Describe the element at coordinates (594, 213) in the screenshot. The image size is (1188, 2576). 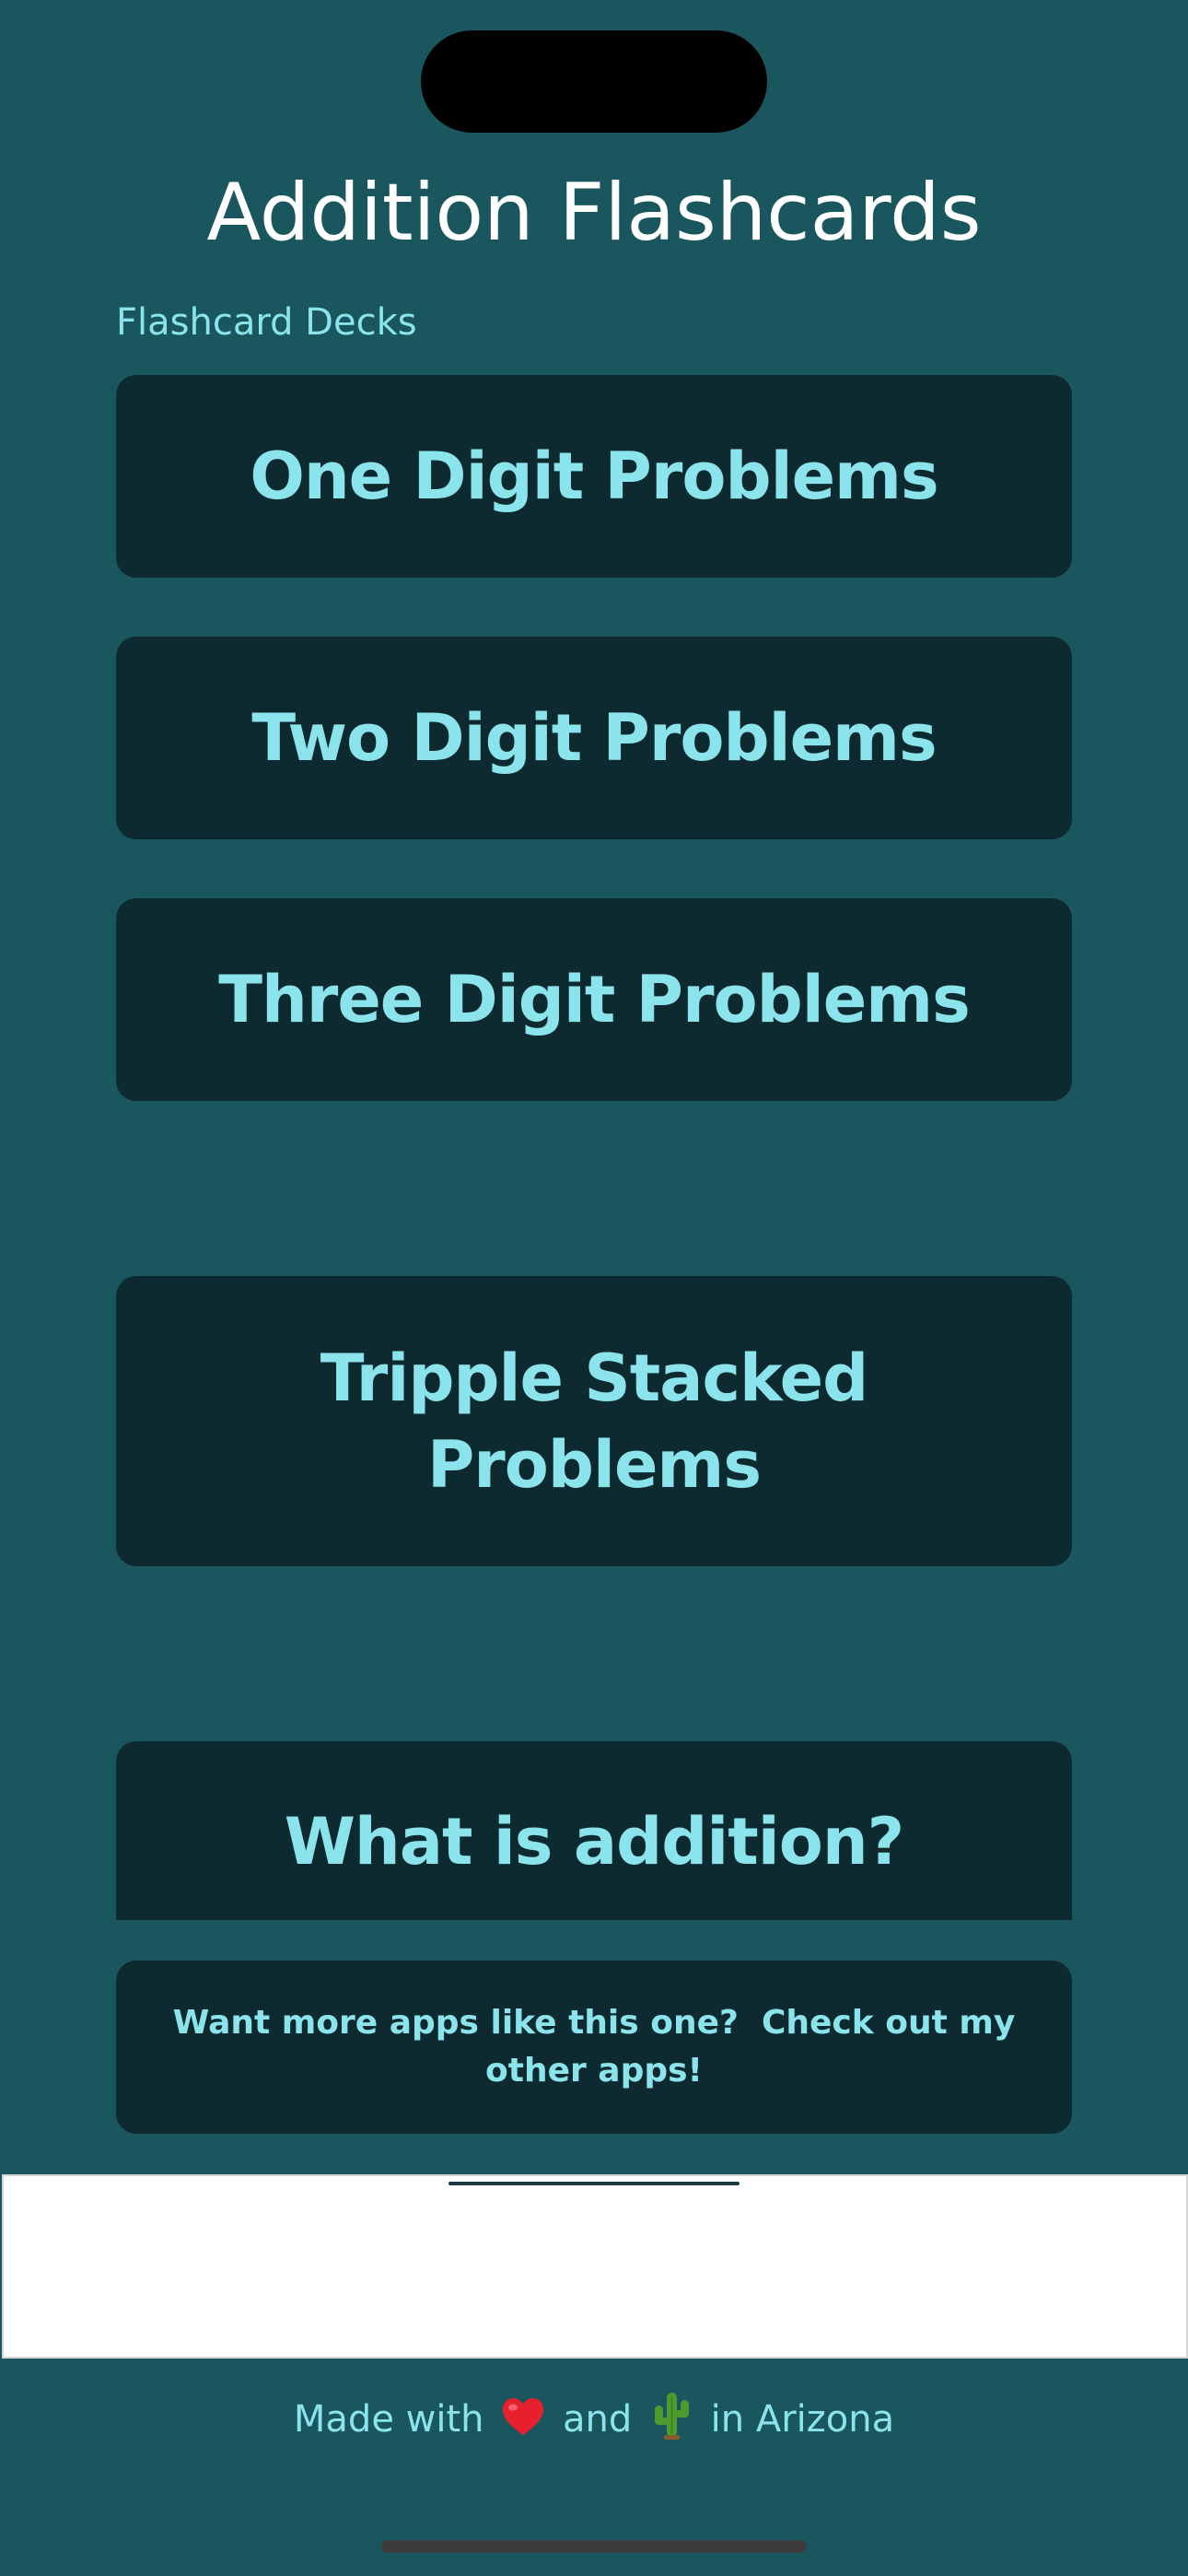
I see `page-title: Addition Flashcards` at that location.